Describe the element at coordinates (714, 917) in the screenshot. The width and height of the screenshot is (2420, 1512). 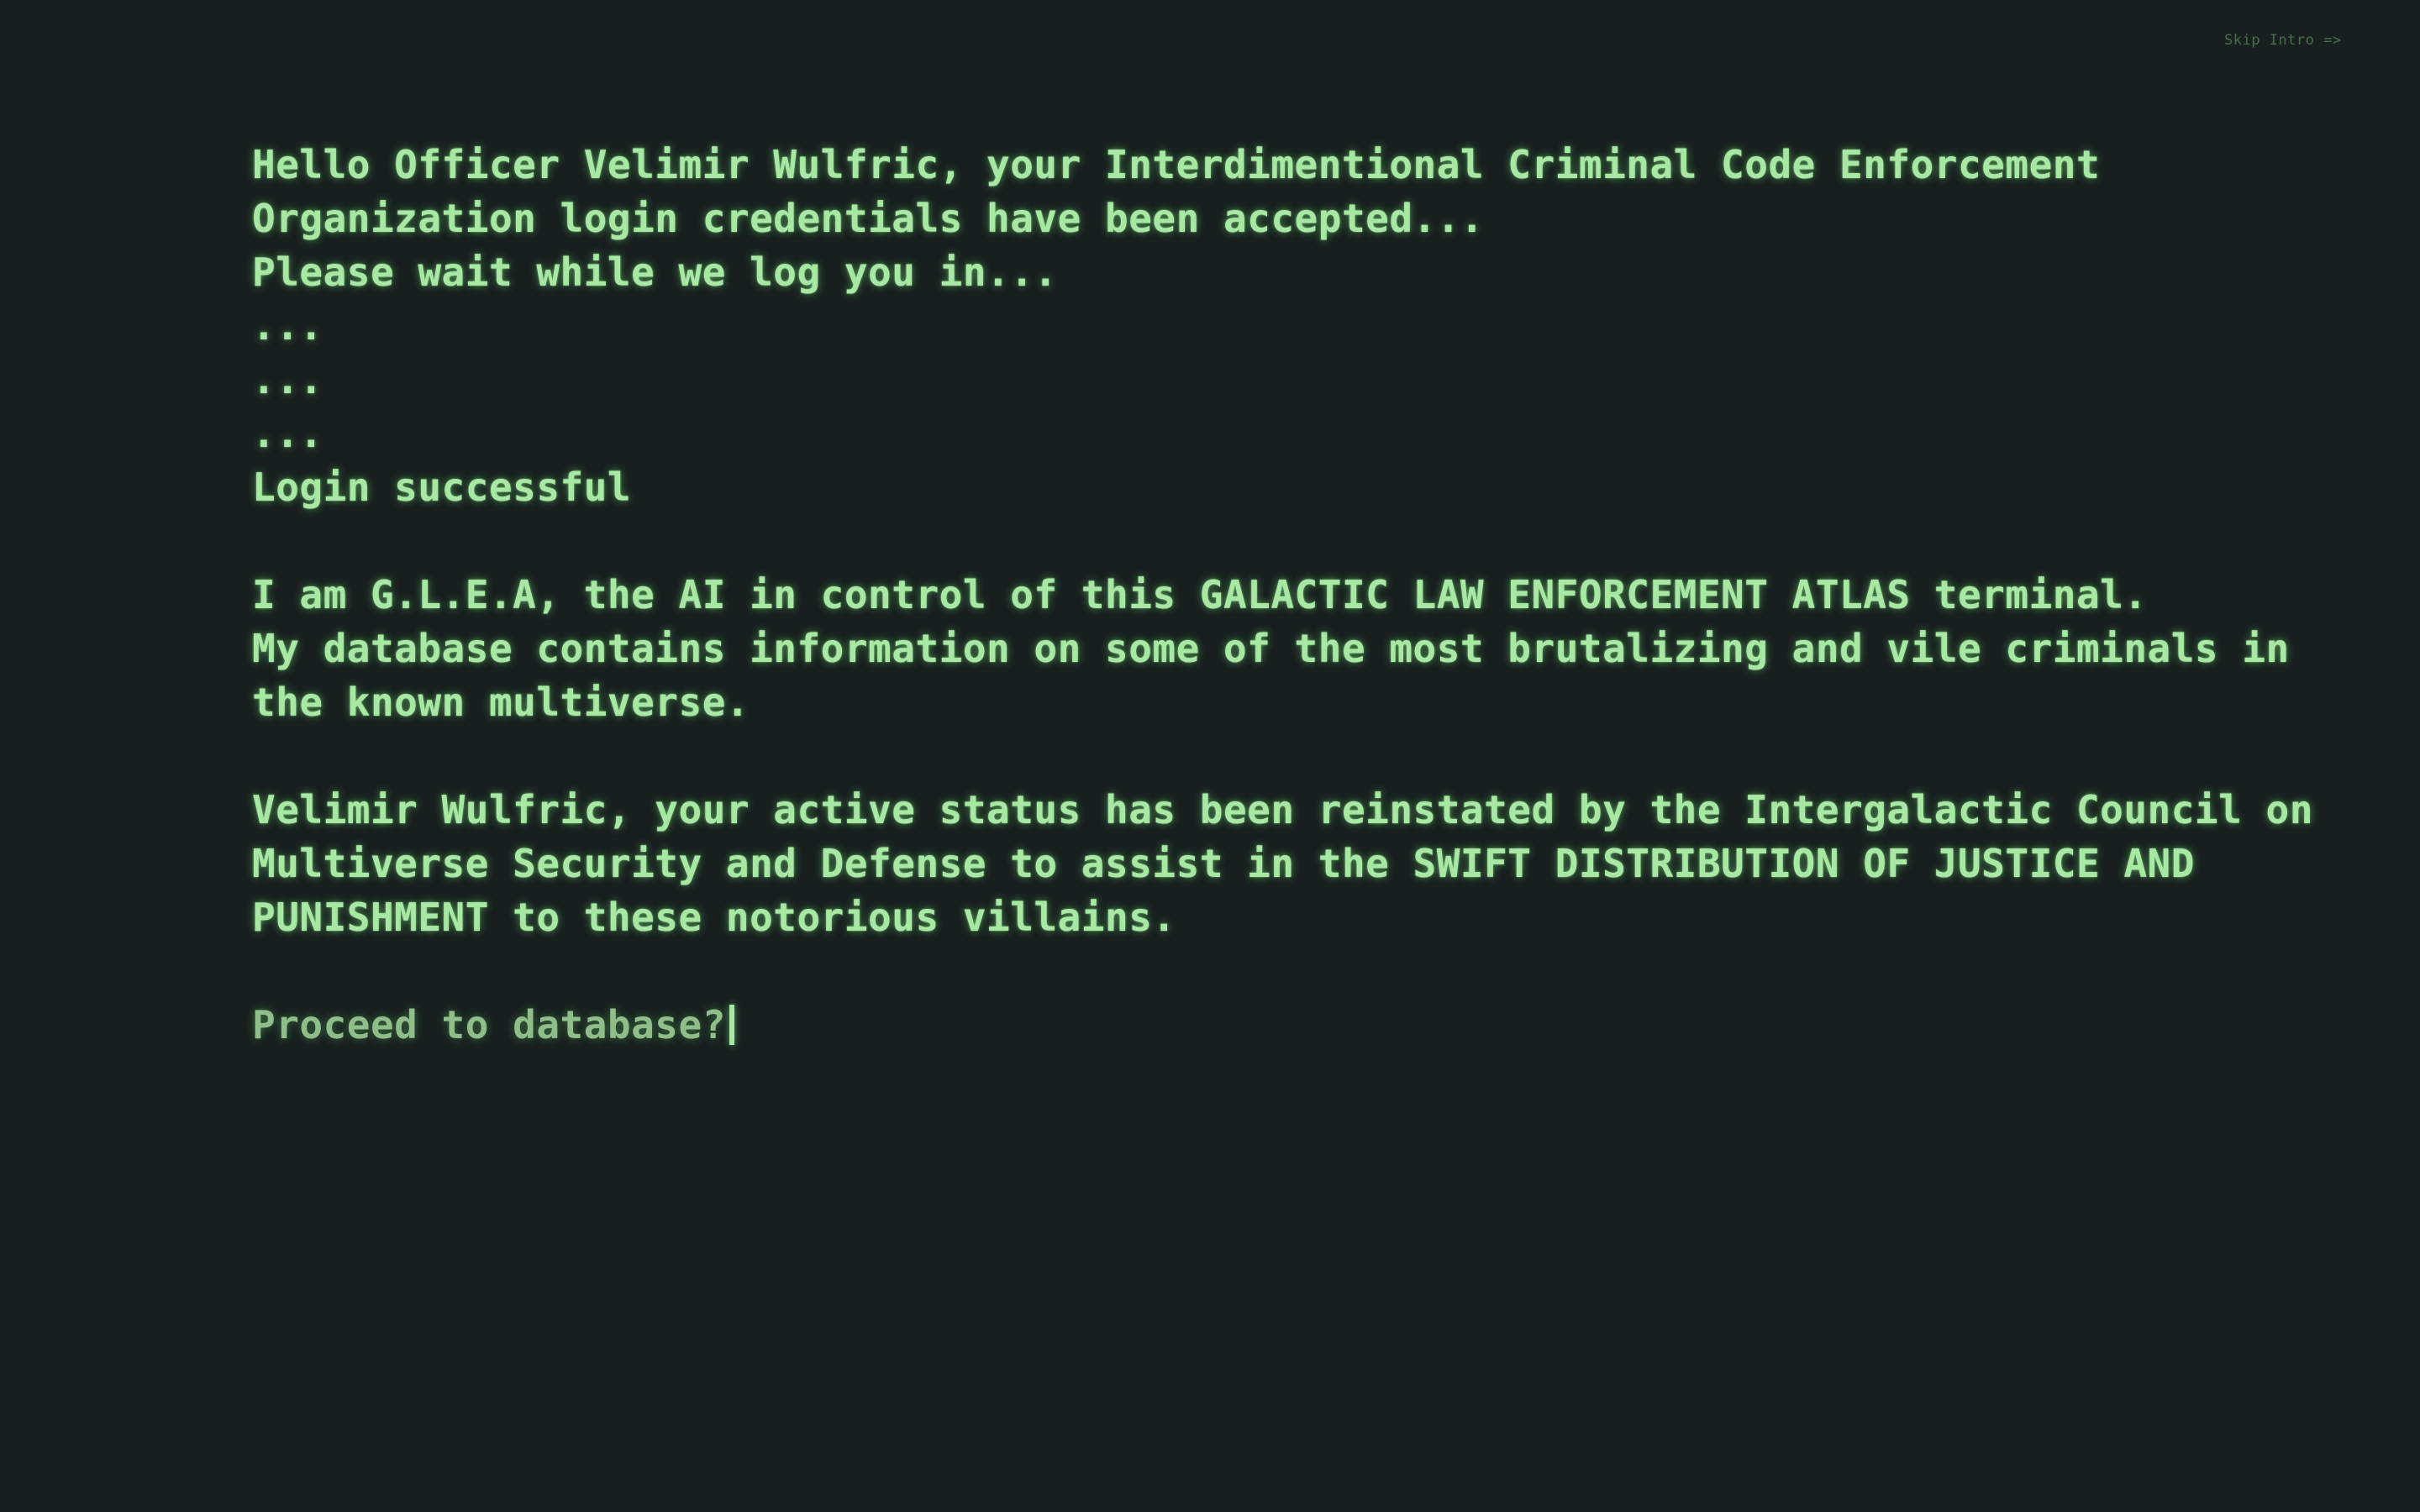
I see `terminal-line: PUNISHMENT to these notorious villains.` at that location.